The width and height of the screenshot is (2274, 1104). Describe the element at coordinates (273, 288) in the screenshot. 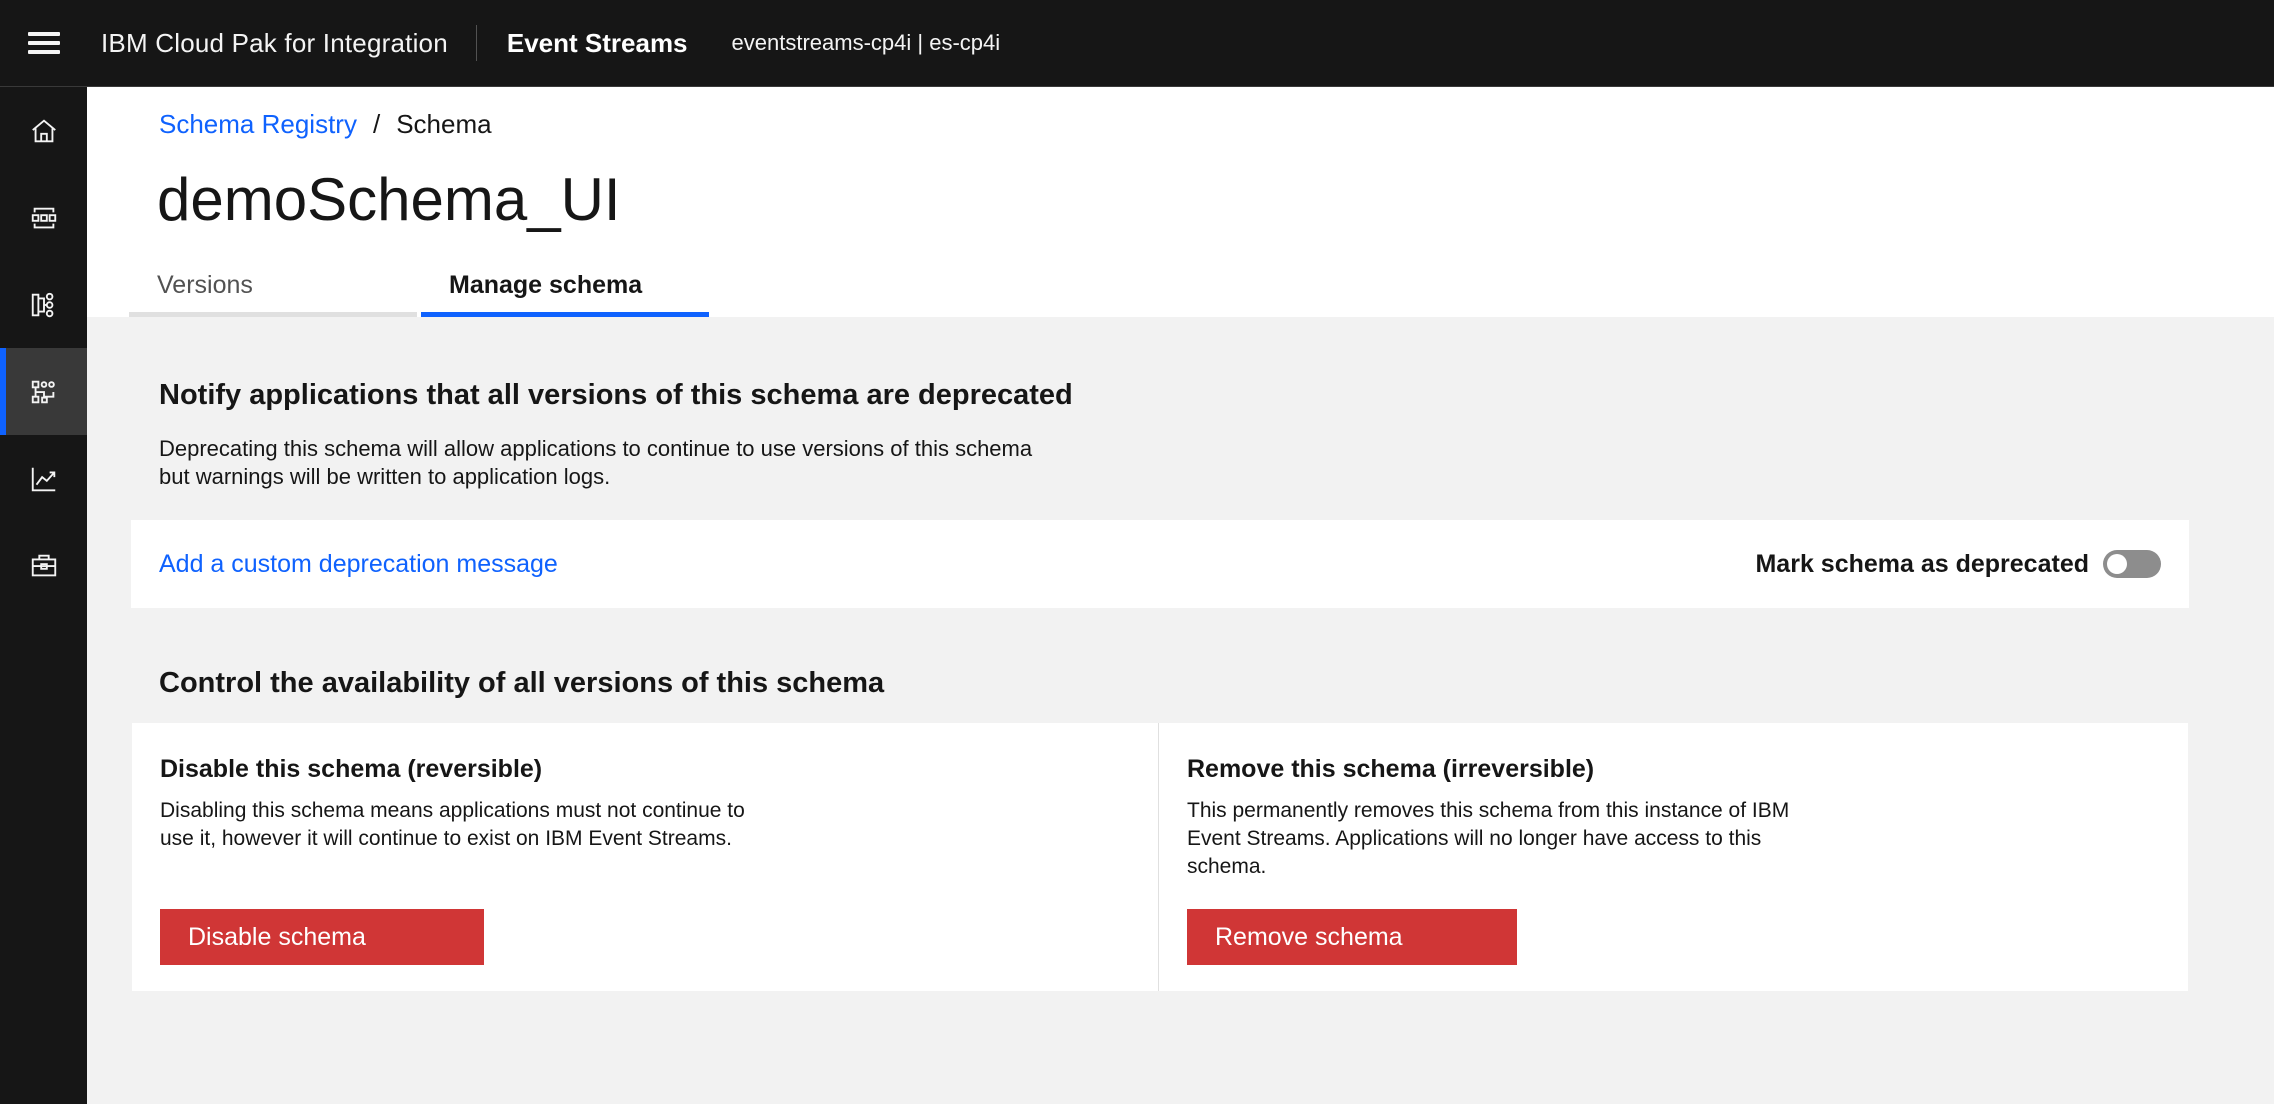

I see `tab-versions: Versions` at that location.